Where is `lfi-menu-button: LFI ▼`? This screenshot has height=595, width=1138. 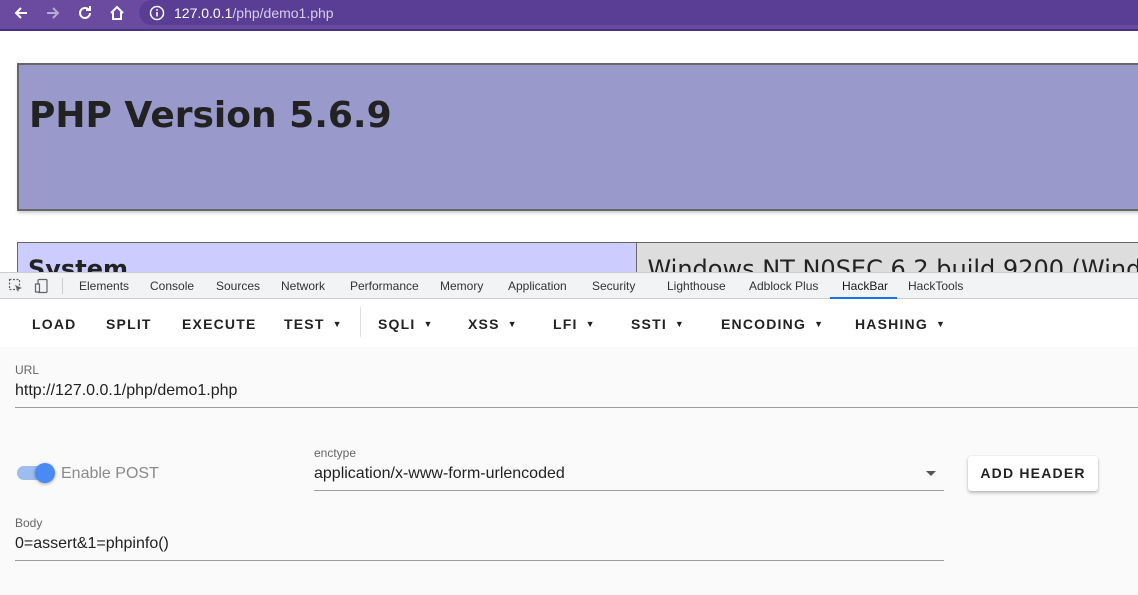
lfi-menu-button: LFI ▼ is located at coordinates (574, 324).